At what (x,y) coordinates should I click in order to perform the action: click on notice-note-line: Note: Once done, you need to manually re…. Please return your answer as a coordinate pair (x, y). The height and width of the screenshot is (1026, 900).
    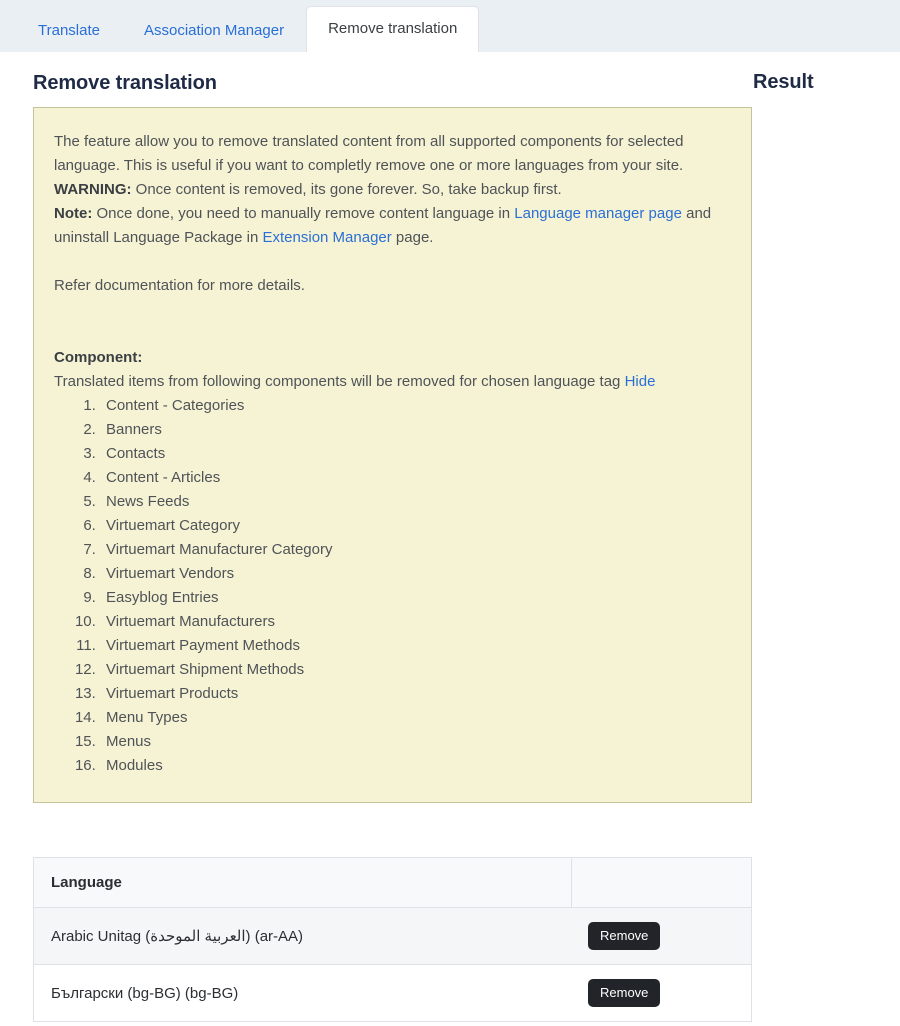
    Looking at the image, I should click on (392, 226).